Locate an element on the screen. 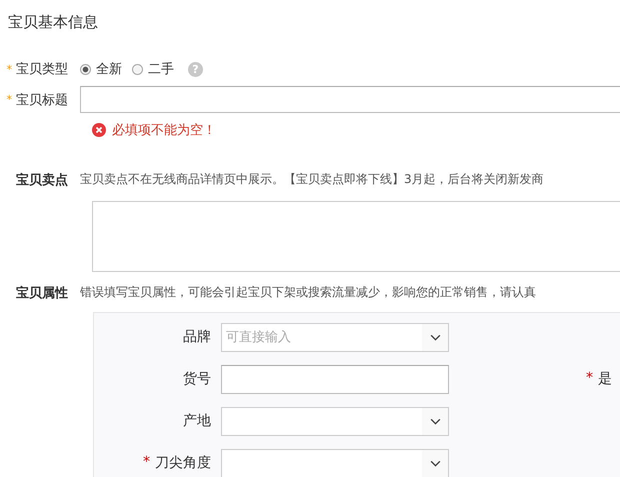  option-label: 全新 is located at coordinates (109, 69).